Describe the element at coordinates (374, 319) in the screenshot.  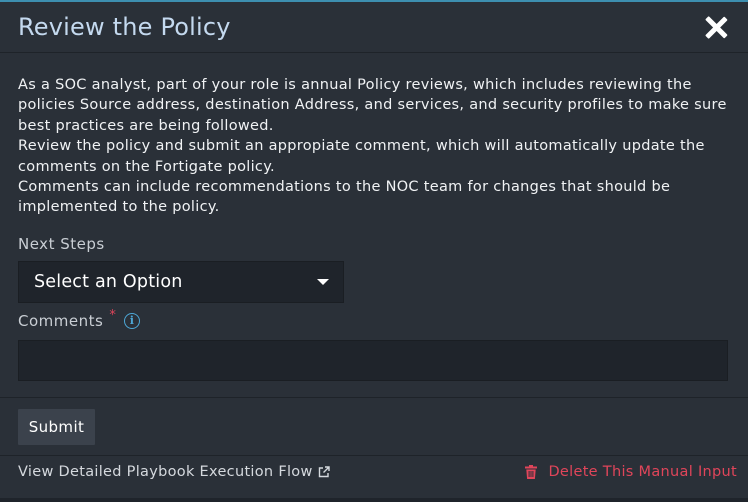
I see `comments-label-row: Comments * i` at that location.